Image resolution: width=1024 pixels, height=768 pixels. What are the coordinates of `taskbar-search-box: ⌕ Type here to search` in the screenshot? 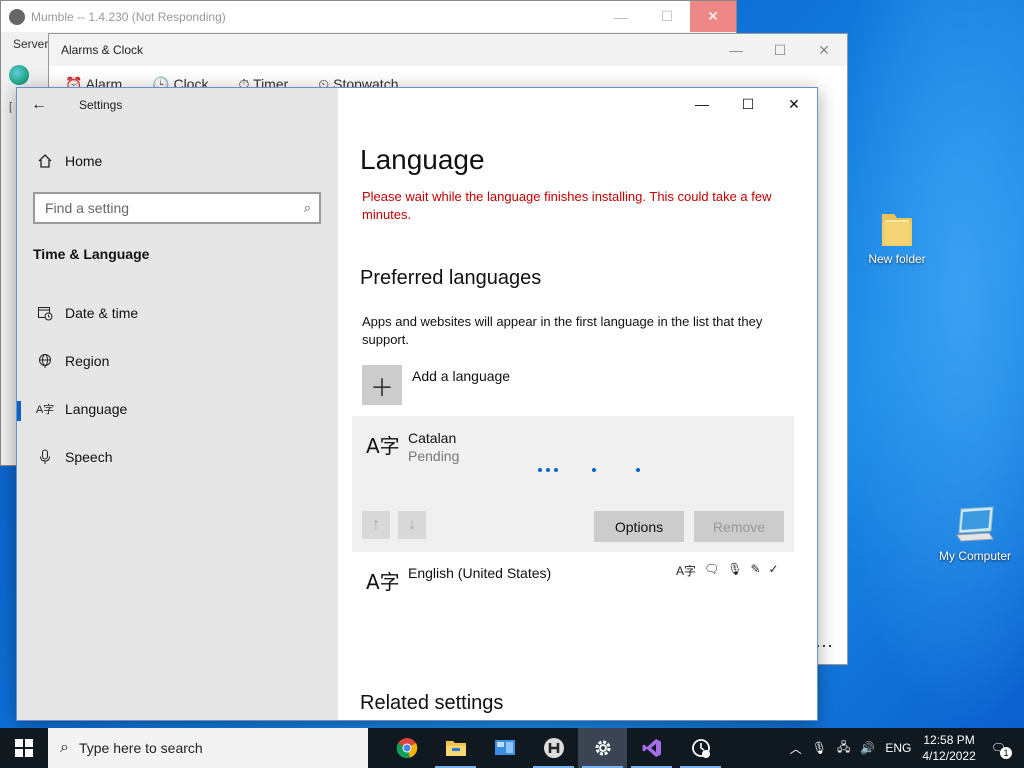 It's located at (208, 748).